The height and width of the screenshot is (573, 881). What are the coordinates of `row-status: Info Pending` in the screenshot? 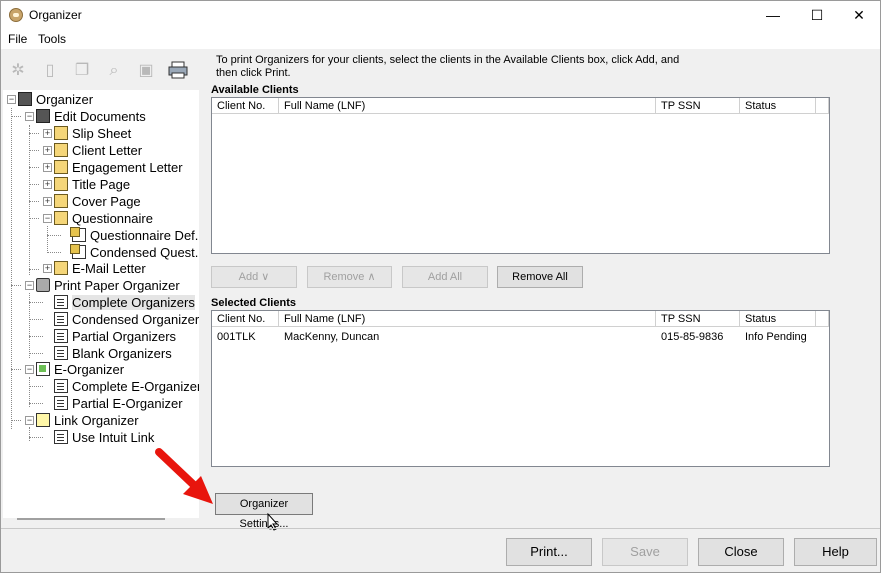 It's located at (776, 337).